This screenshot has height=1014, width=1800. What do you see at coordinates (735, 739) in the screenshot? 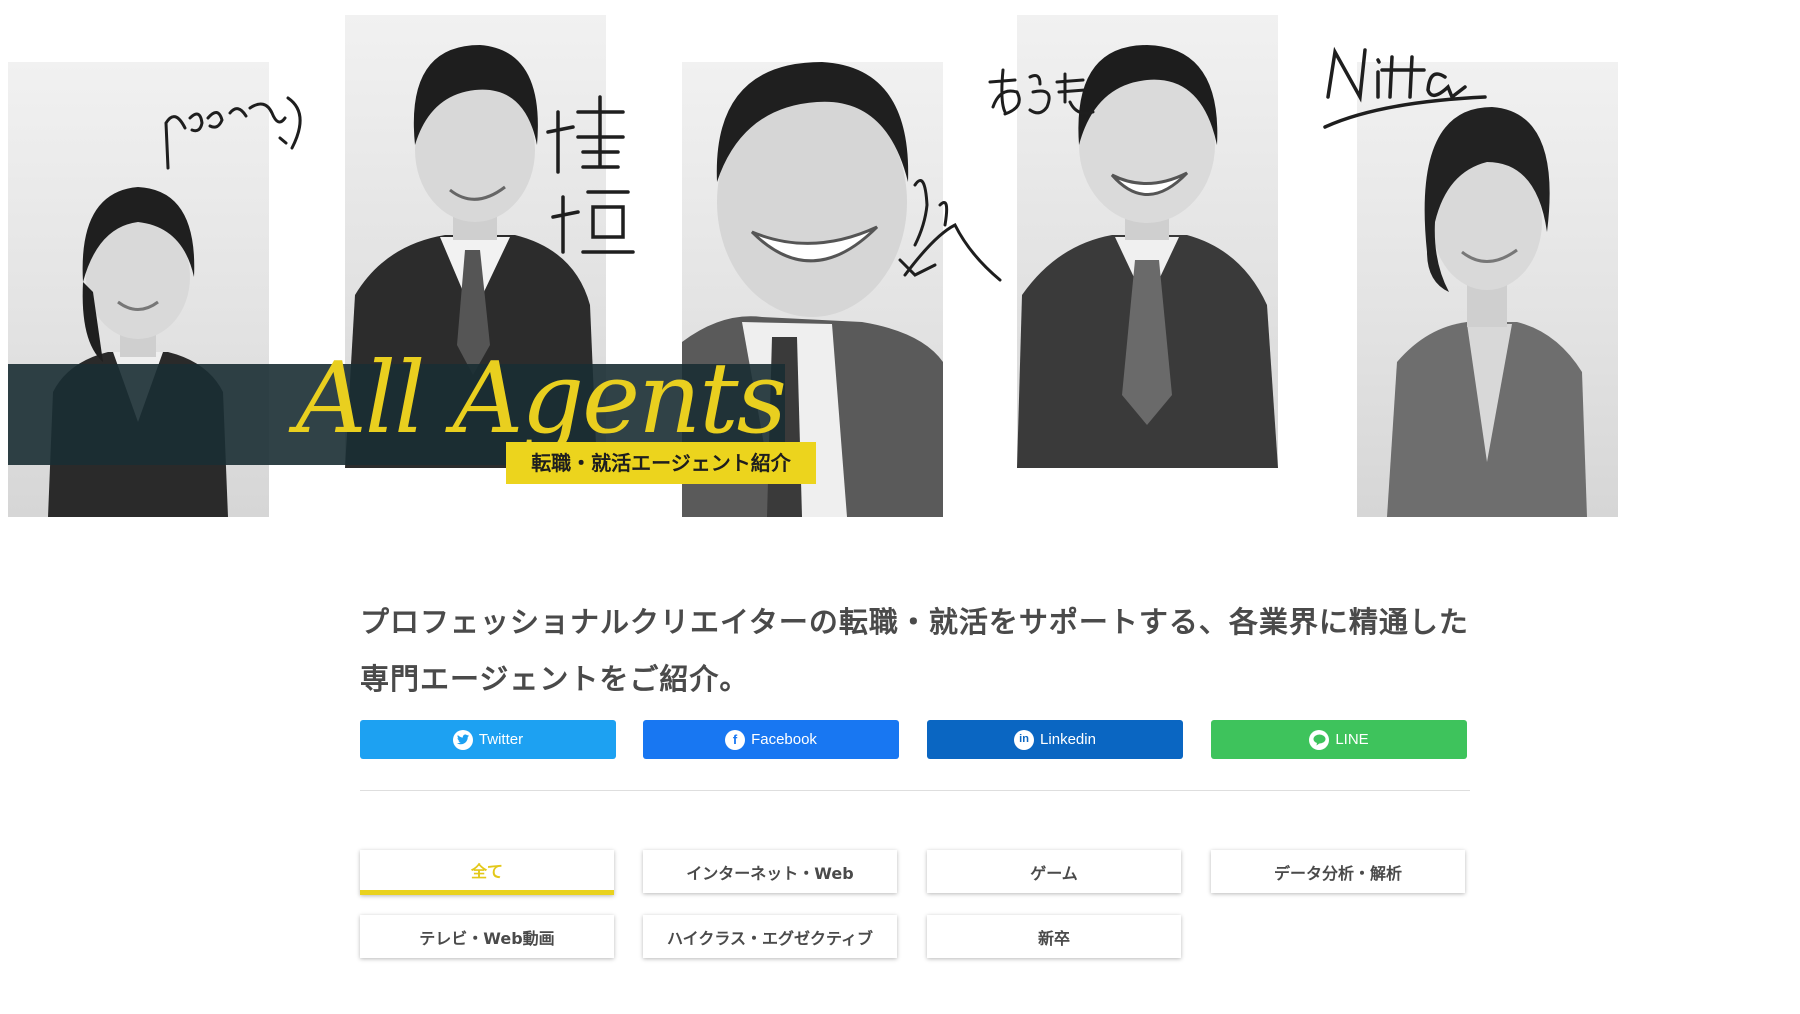
I see `facebook-icon: f` at bounding box center [735, 739].